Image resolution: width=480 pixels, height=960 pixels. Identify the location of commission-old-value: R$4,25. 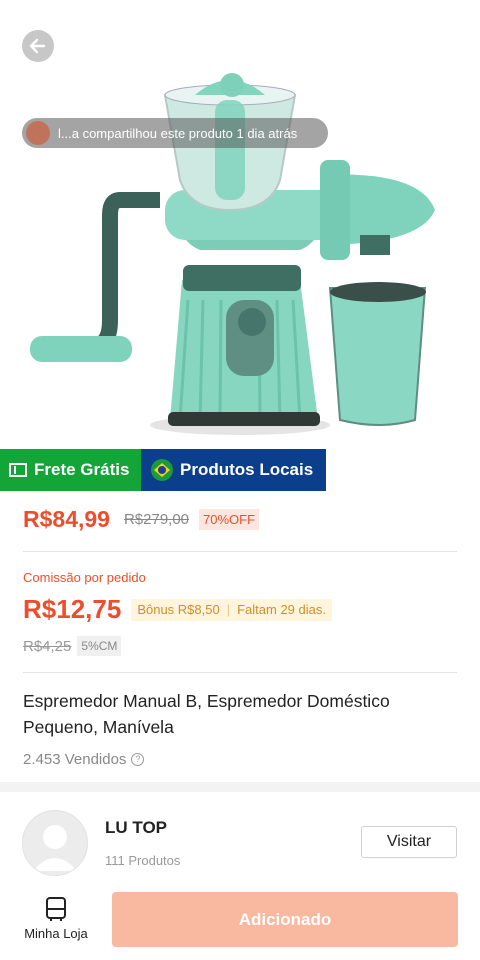
(47, 646).